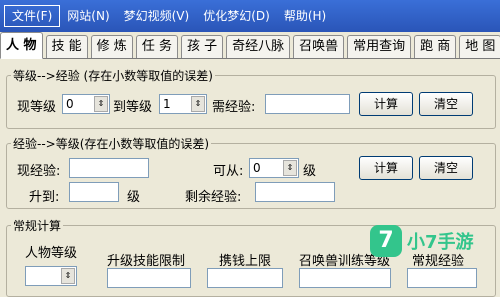 The height and width of the screenshot is (297, 500). I want to click on tab-summons: 召唤兽, so click(319, 46).